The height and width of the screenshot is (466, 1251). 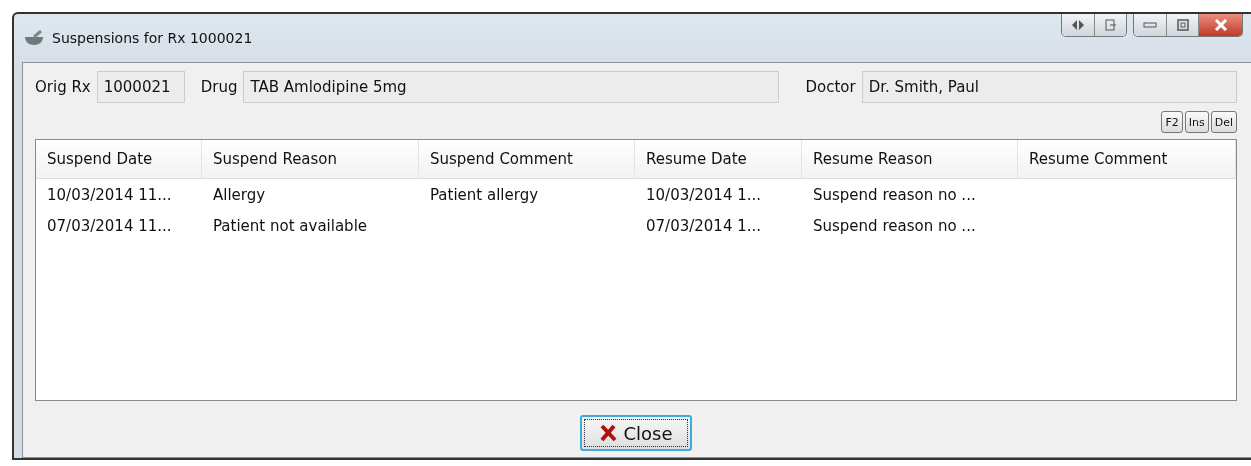 What do you see at coordinates (608, 433) in the screenshot?
I see `x-icon` at bounding box center [608, 433].